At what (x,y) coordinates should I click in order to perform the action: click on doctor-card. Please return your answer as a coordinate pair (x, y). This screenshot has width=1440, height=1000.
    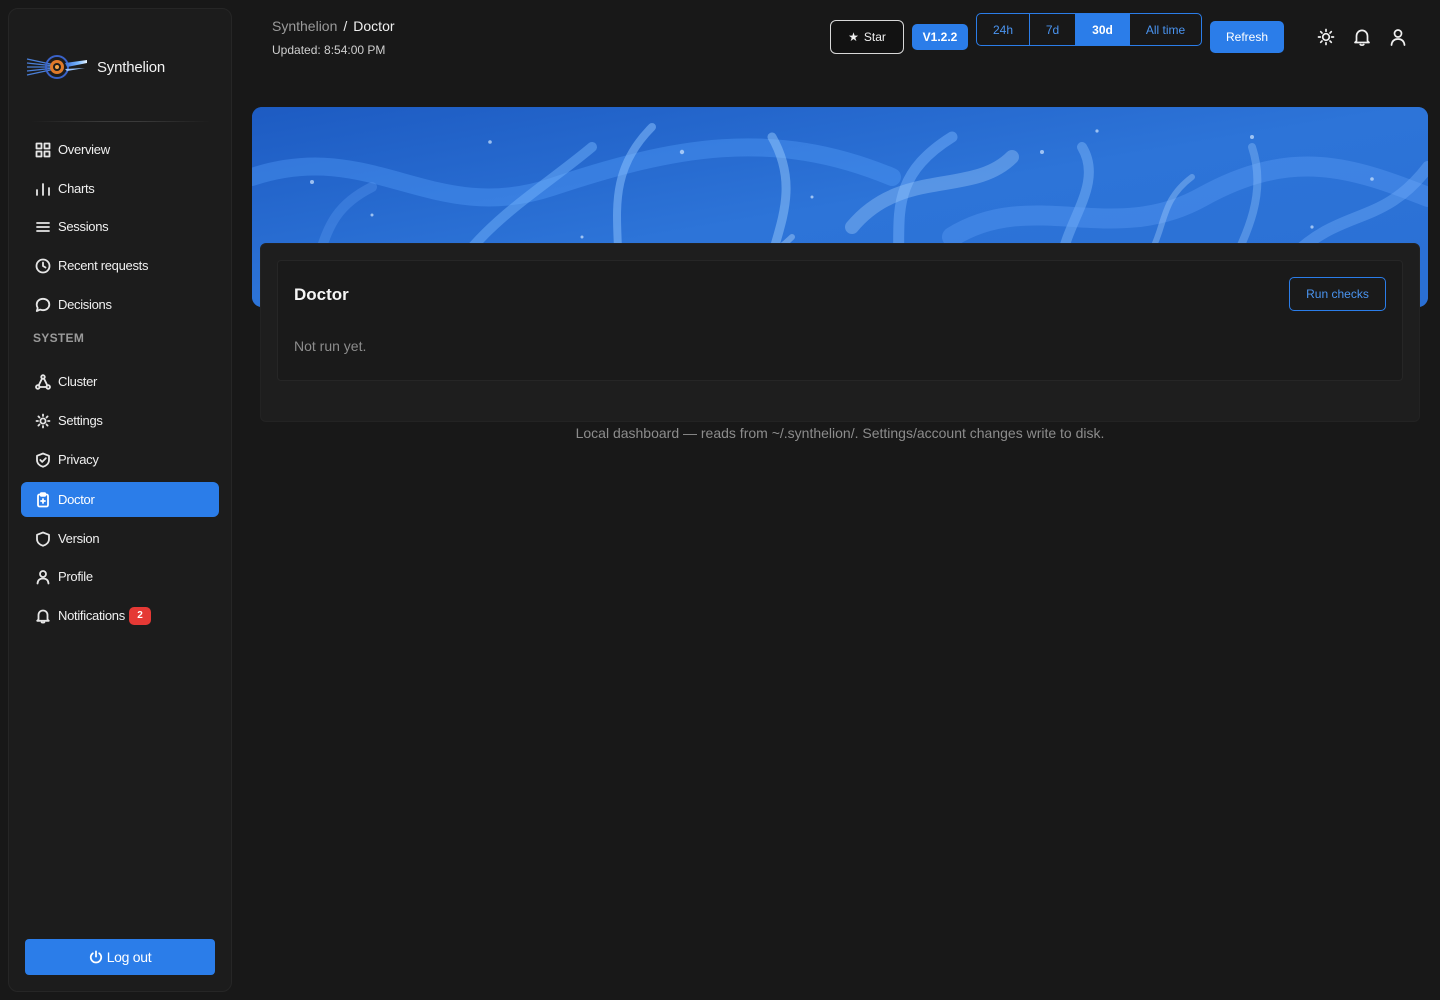
    Looking at the image, I should click on (840, 320).